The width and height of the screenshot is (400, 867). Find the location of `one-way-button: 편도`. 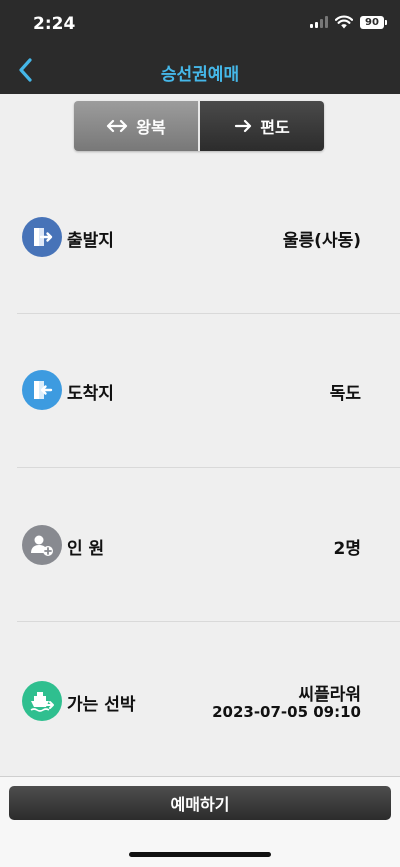

one-way-button: 편도 is located at coordinates (262, 126).